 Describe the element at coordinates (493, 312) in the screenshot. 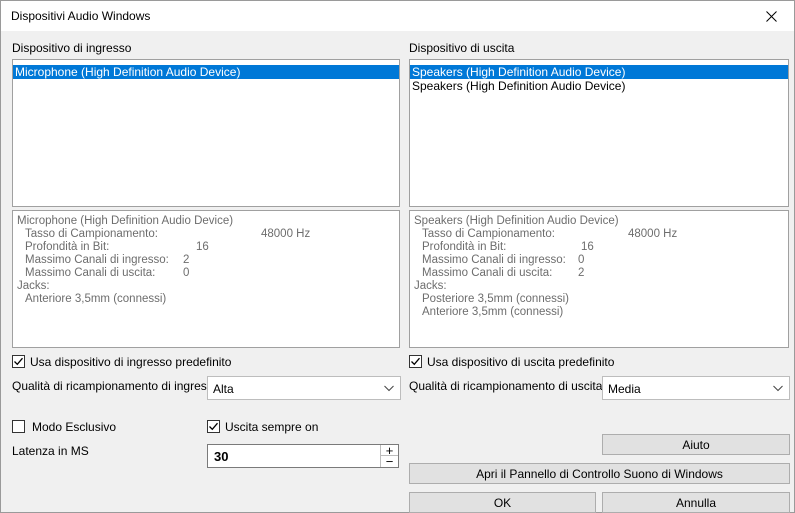

I see `output-info-jack-2: Anteriore 3,5mm (connessi)` at that location.